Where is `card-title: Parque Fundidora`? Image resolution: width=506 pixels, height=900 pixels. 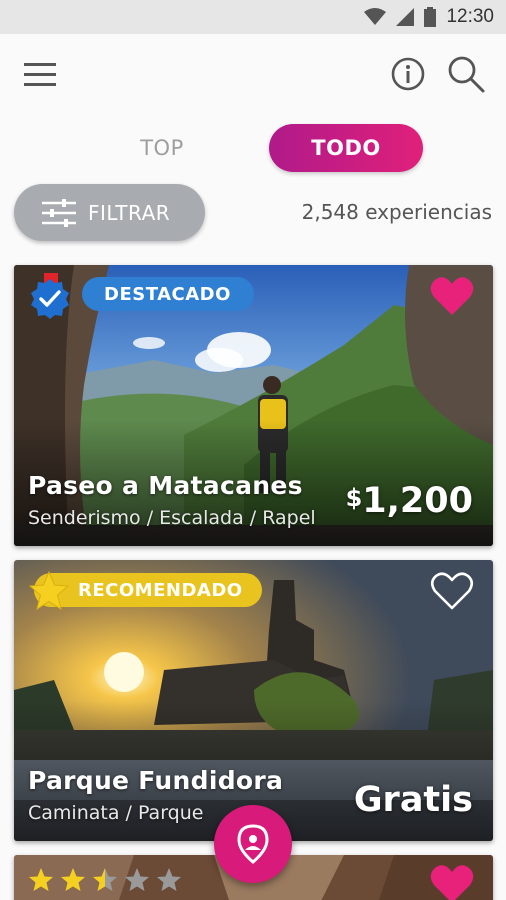
card-title: Parque Fundidora is located at coordinates (156, 780).